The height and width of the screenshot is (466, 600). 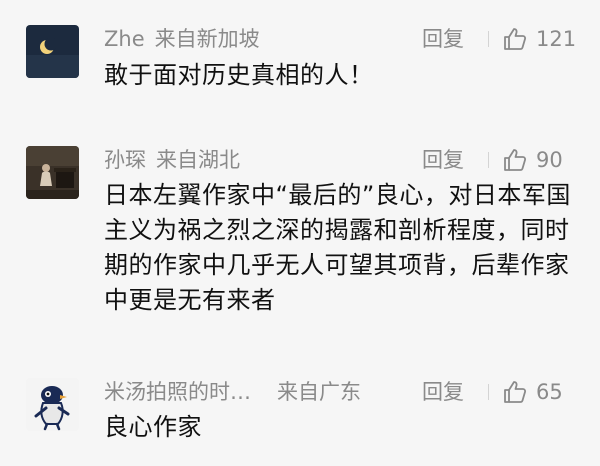 I want to click on region-label: 来自新加坡, so click(x=207, y=39).